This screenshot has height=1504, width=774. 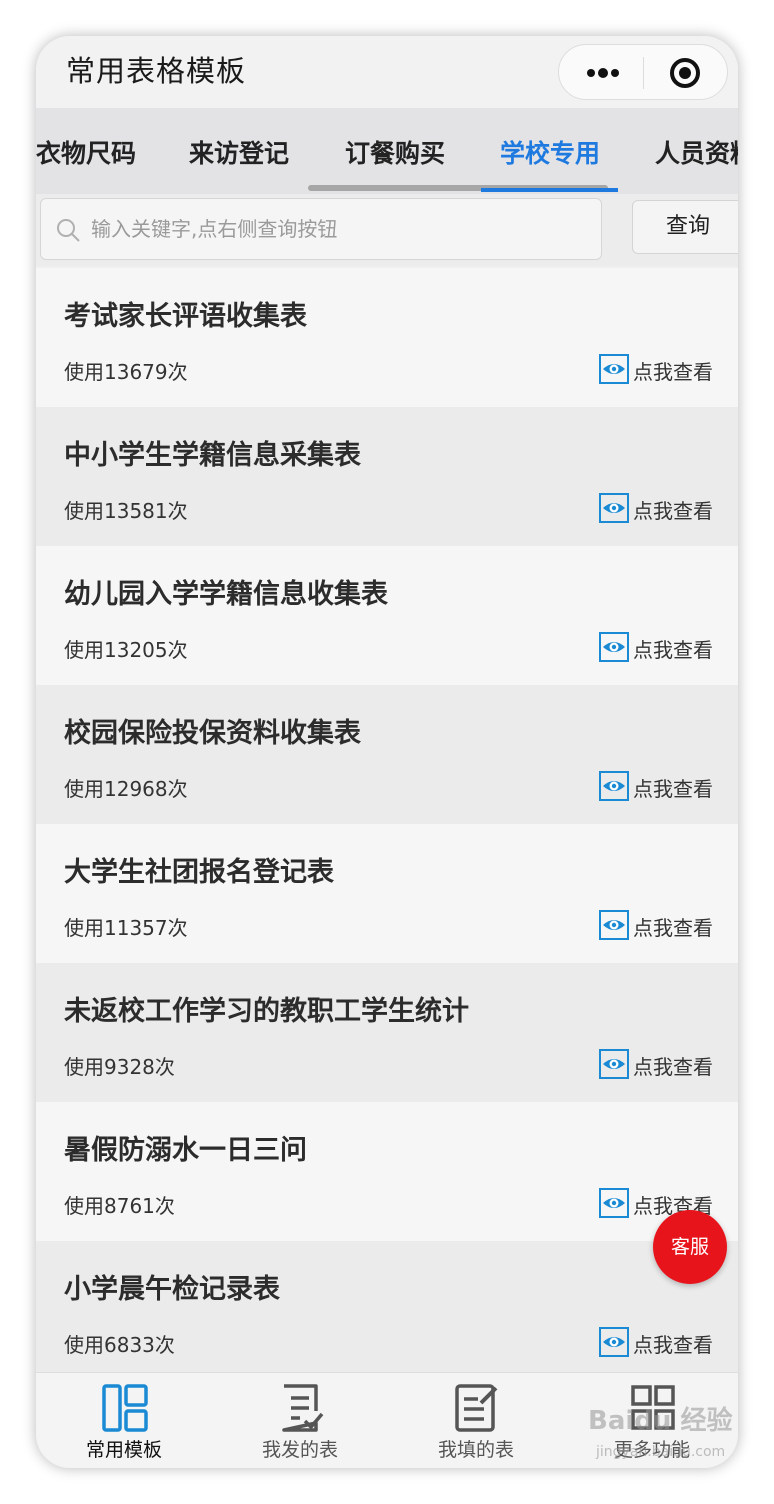 What do you see at coordinates (603, 73) in the screenshot?
I see `more-dots-icon` at bounding box center [603, 73].